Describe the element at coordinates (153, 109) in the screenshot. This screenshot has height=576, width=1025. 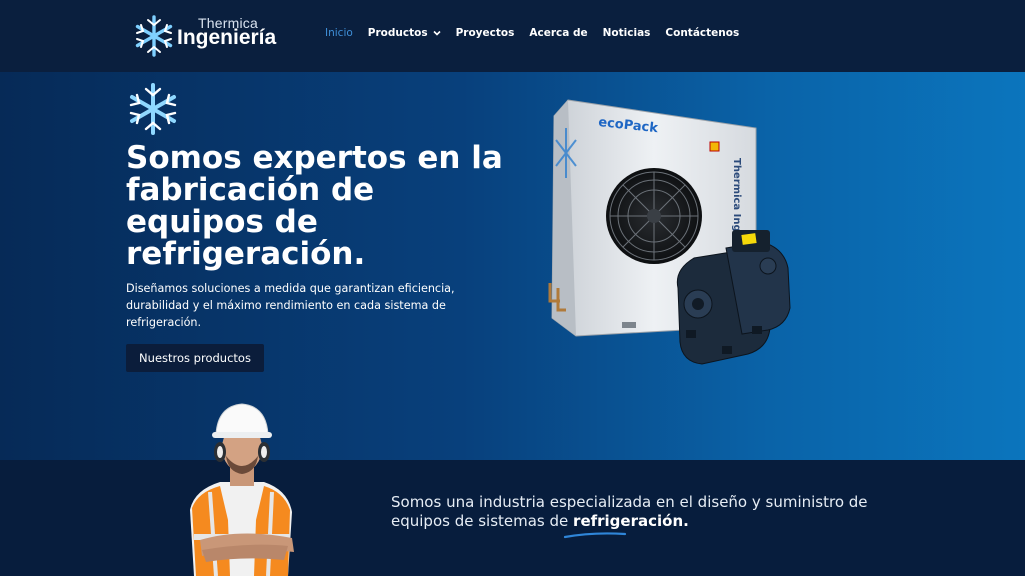
I see `snowflake-icon` at that location.